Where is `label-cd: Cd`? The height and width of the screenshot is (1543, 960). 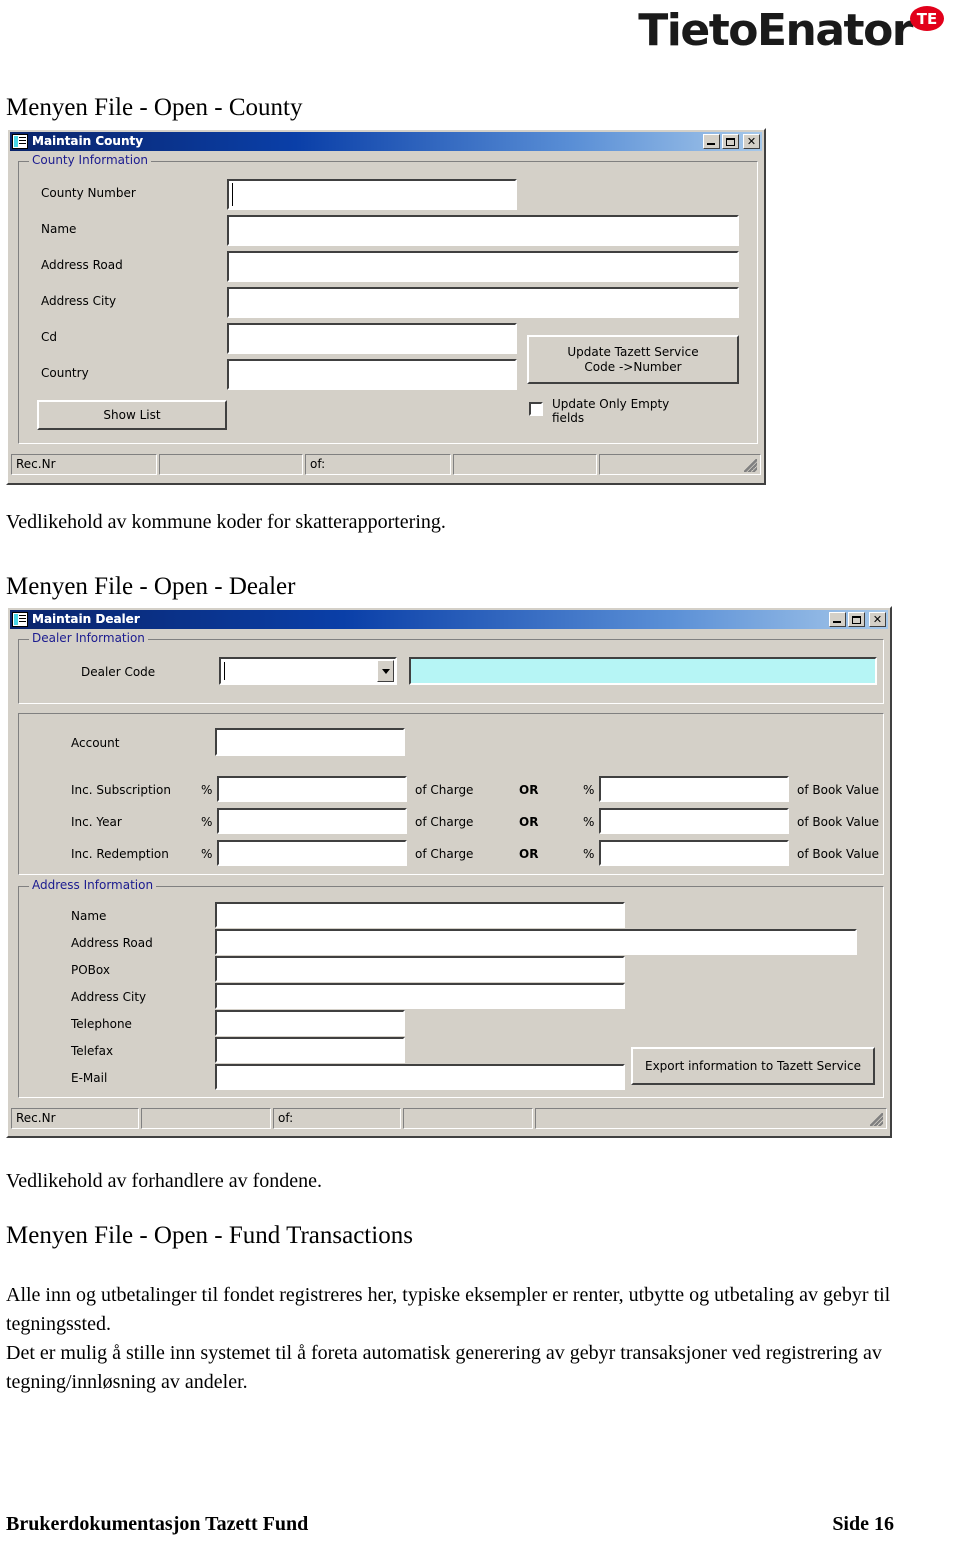 label-cd: Cd is located at coordinates (49, 337).